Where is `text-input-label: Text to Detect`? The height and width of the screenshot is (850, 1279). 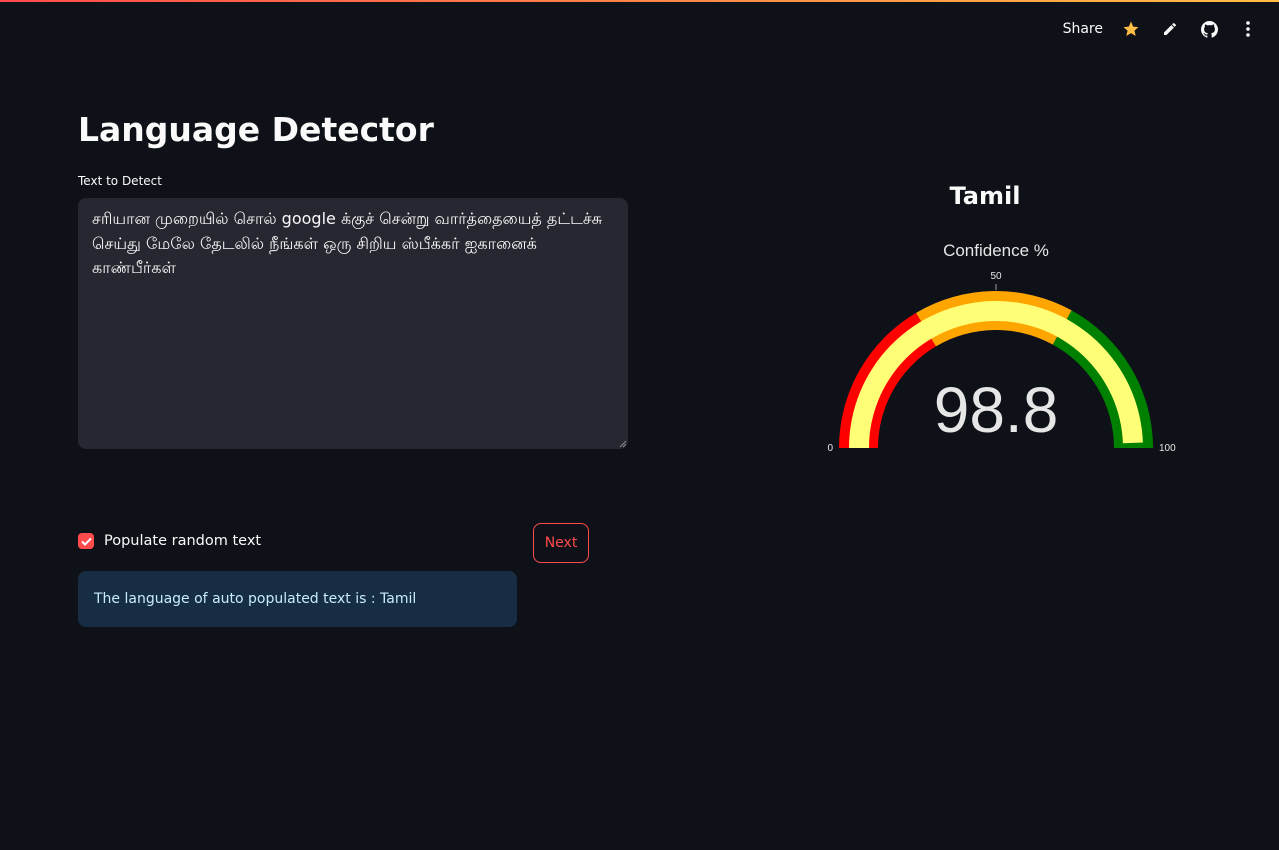 text-input-label: Text to Detect is located at coordinates (120, 181).